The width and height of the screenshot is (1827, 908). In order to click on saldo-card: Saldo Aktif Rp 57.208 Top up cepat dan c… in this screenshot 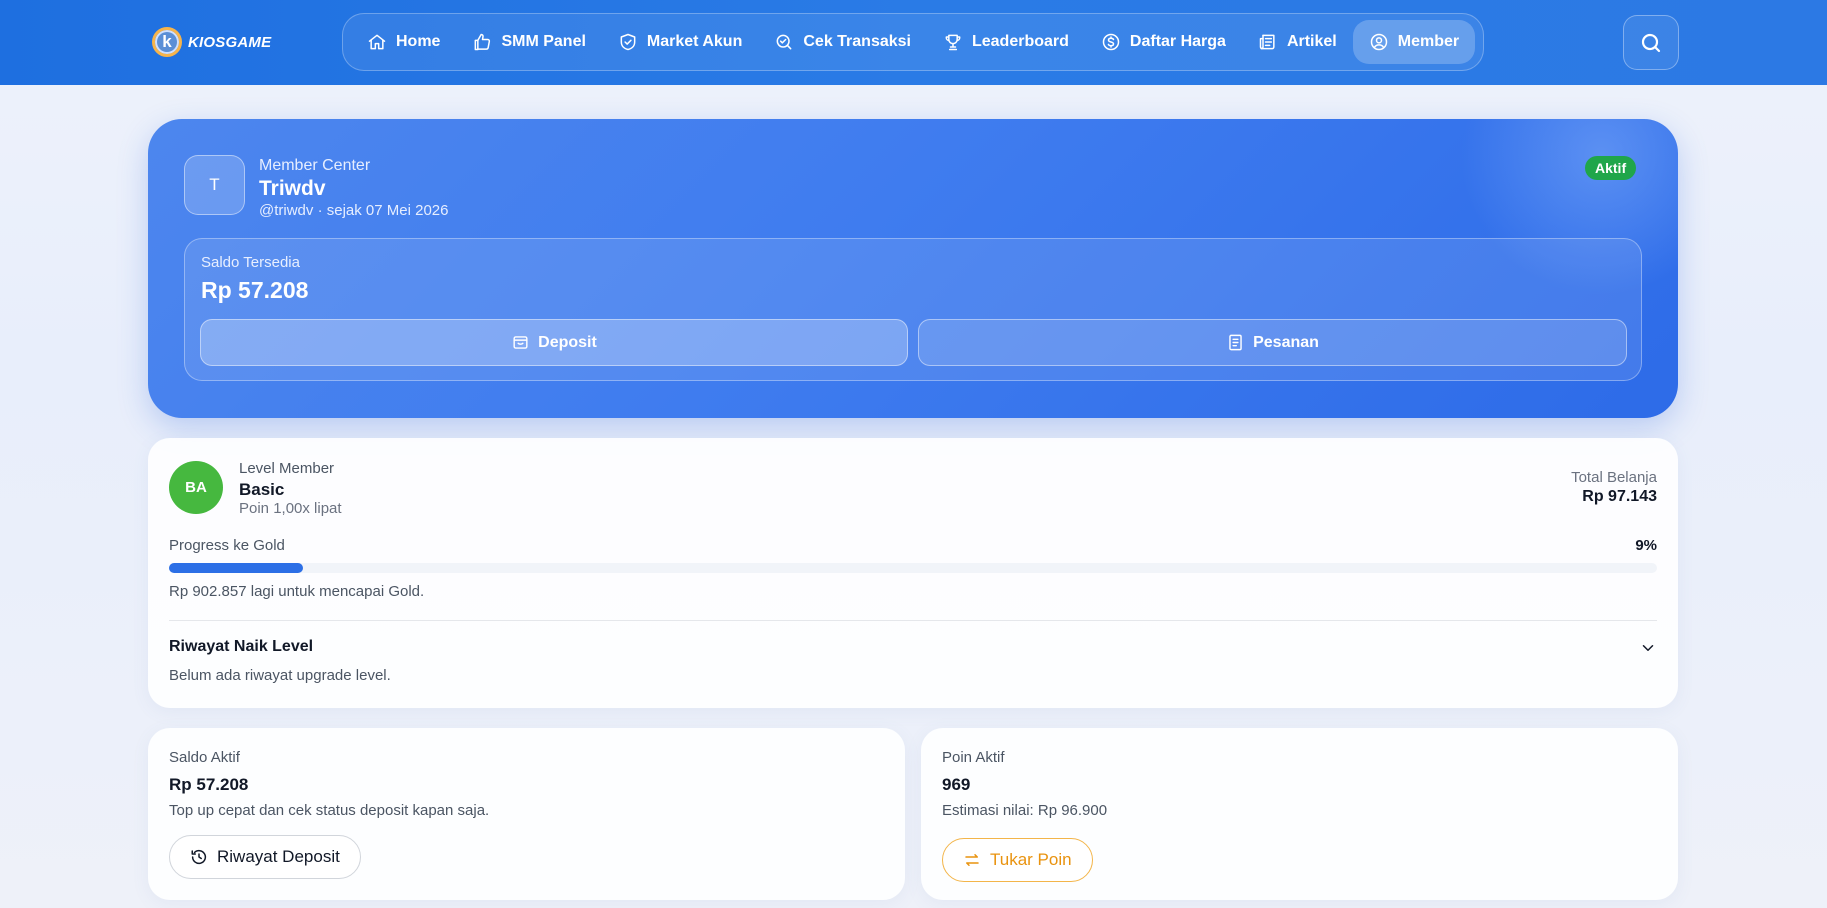, I will do `click(526, 814)`.